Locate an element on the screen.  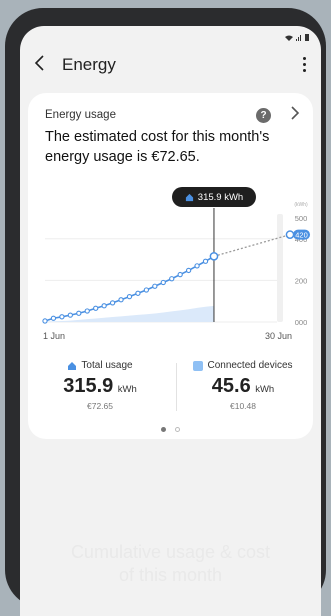
divider is located at coordinates (176, 387).